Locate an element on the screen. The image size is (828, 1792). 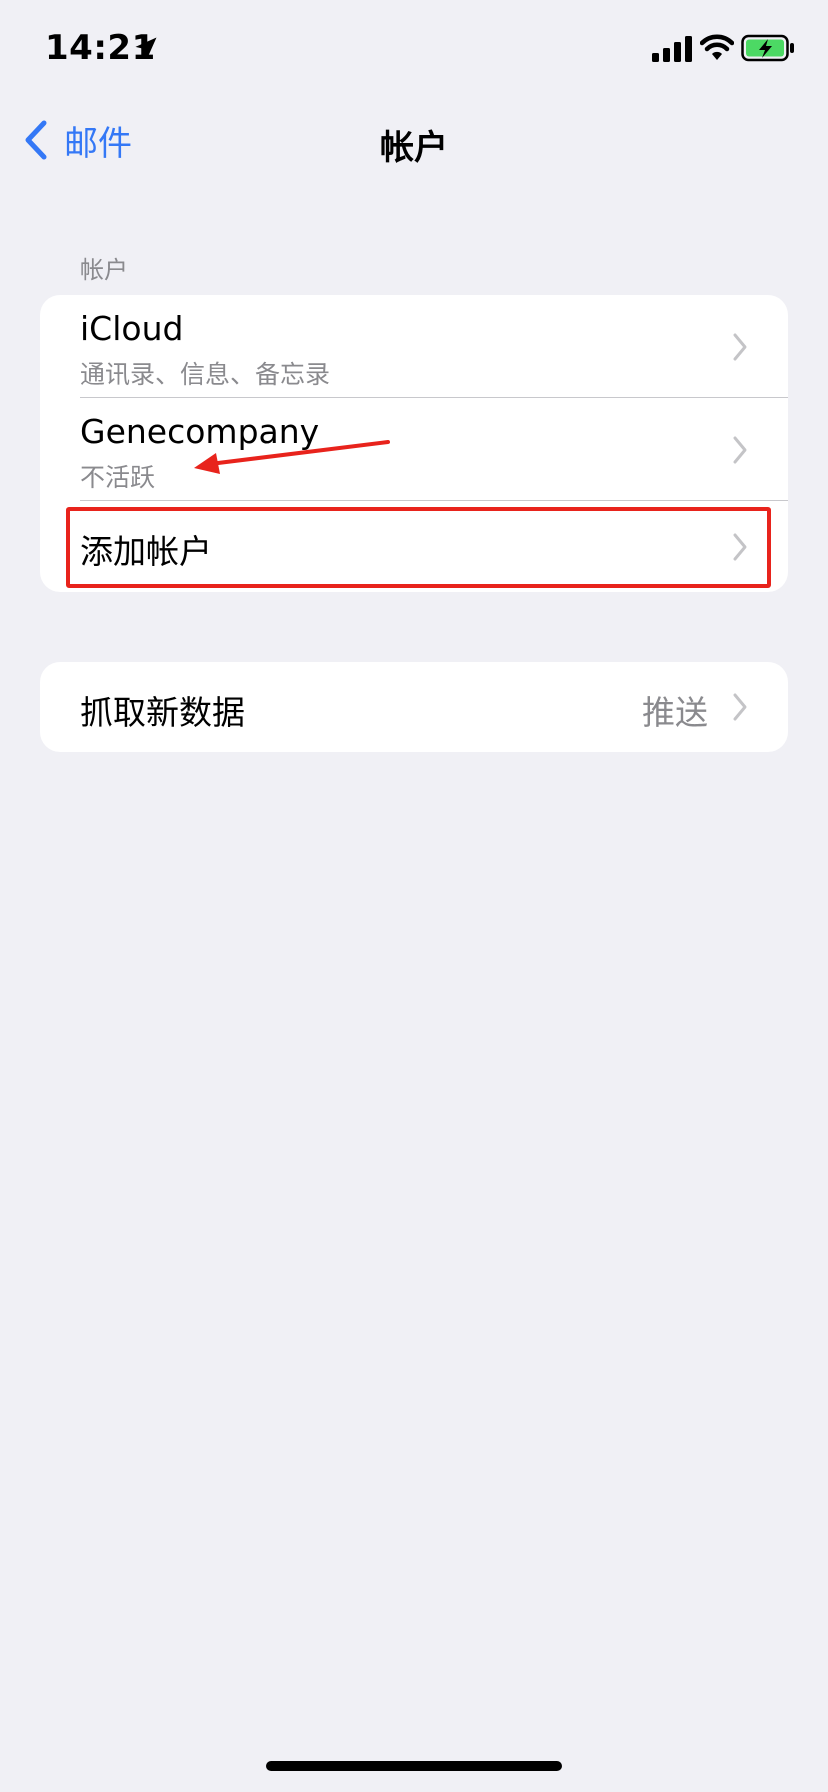
fetch-new-data-row: 抓取新数据 推送 is located at coordinates (414, 707).